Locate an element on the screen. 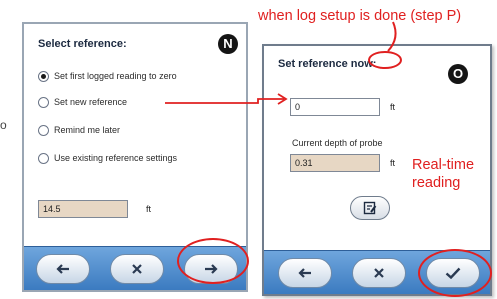 This screenshot has width=497, height=299. edit-icon is located at coordinates (370, 208).